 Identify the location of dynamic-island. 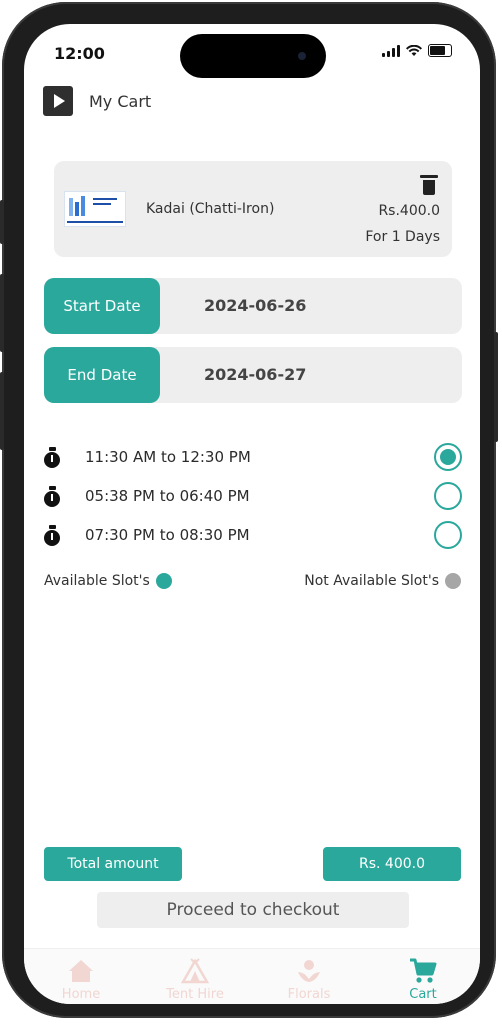
(253, 56).